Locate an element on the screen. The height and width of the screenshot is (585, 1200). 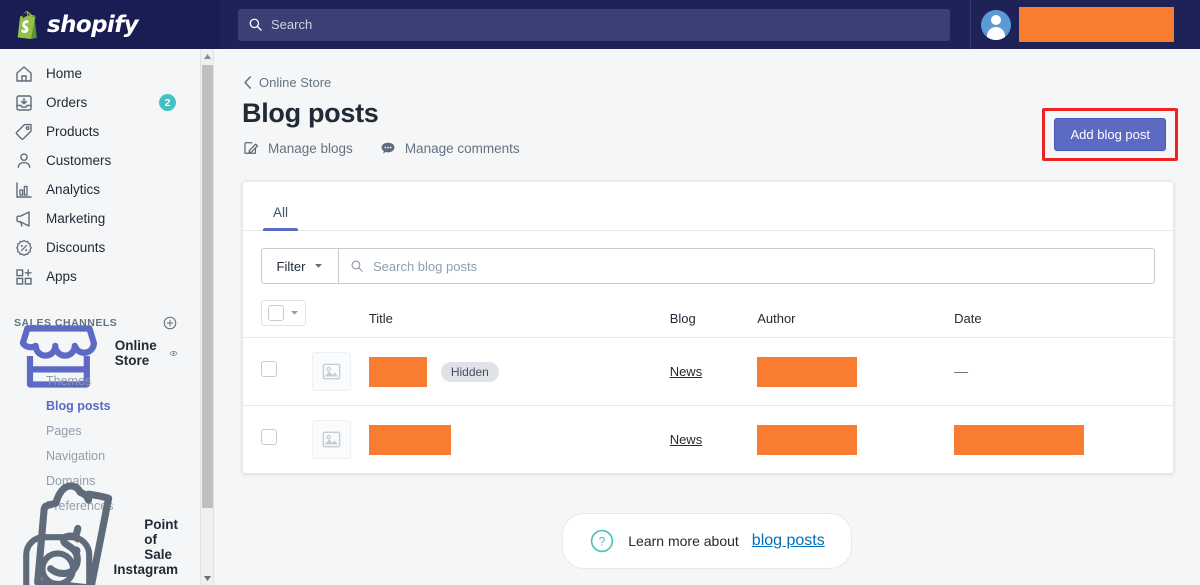
select-all-control is located at coordinates (283, 313).